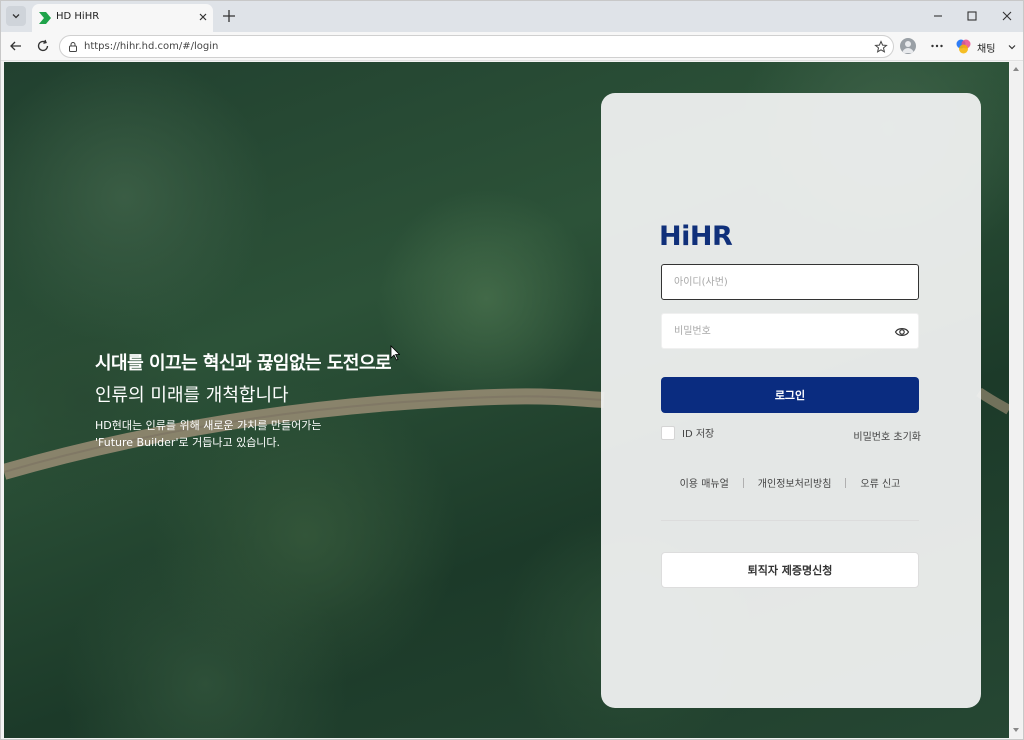  I want to click on hero-description-line: HD현대는 인류를 위해 새로운 가치를 만들어가는, so click(208, 425).